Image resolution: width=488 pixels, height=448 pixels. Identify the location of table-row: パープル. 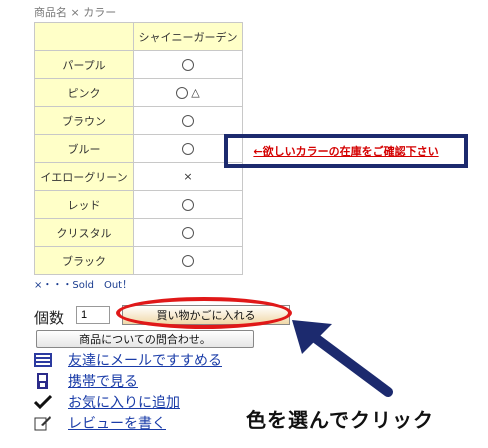
(138, 64).